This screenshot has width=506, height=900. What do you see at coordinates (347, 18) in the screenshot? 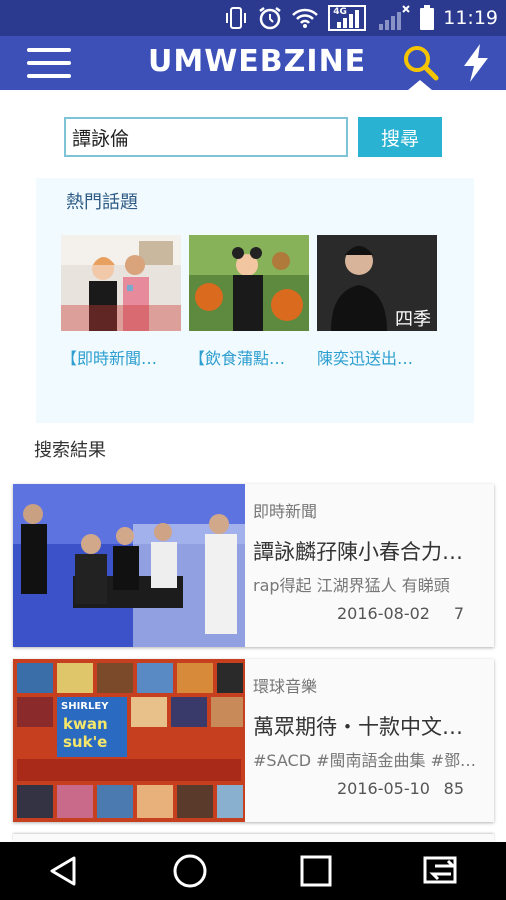
I see `signal-4g-icon: 4G` at bounding box center [347, 18].